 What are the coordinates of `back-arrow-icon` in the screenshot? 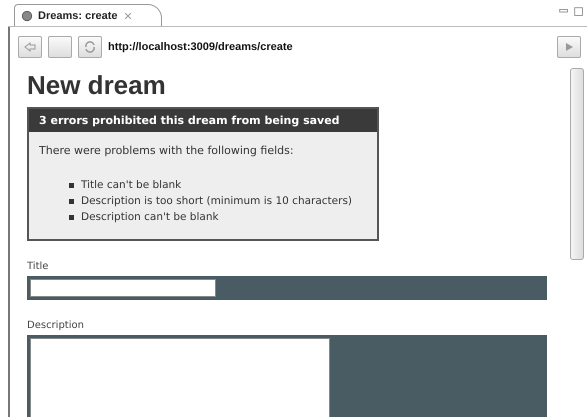 It's located at (30, 47).